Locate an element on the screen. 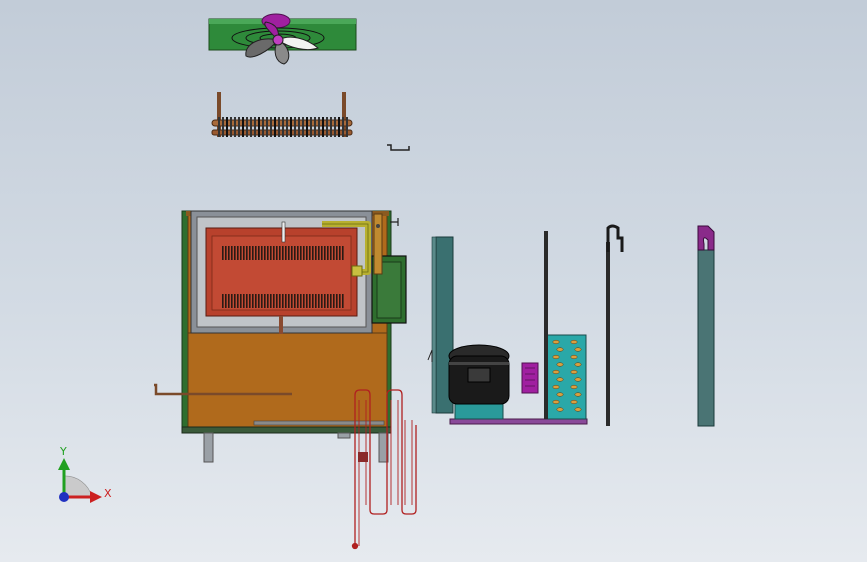 The height and width of the screenshot is (562, 867). cabinet-base-plate is located at coordinates (319, 423).